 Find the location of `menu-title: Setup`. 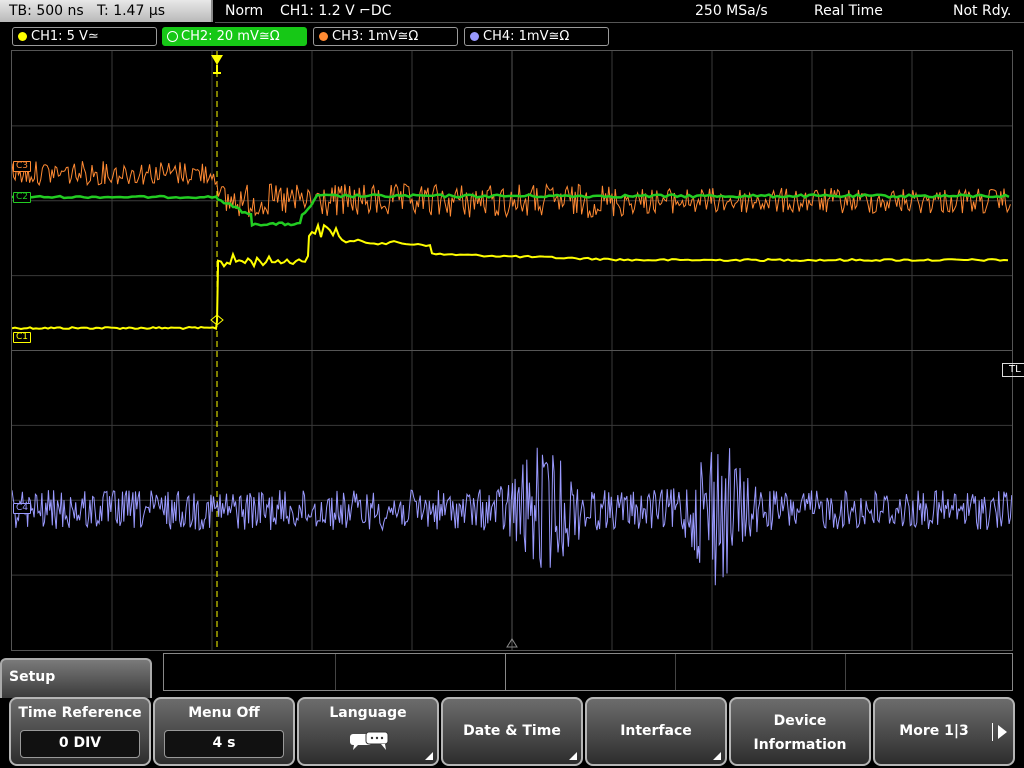

menu-title: Setup is located at coordinates (76, 678).